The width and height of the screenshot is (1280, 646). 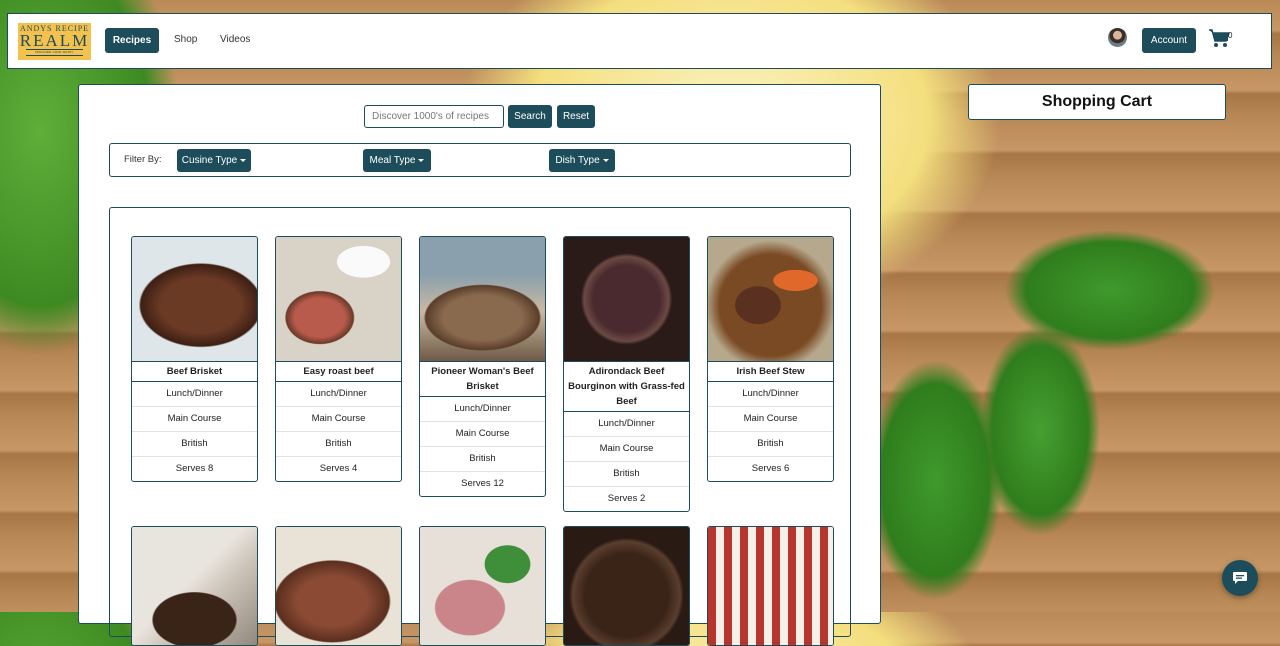 I want to click on recipe-search-input, so click(x=434, y=116).